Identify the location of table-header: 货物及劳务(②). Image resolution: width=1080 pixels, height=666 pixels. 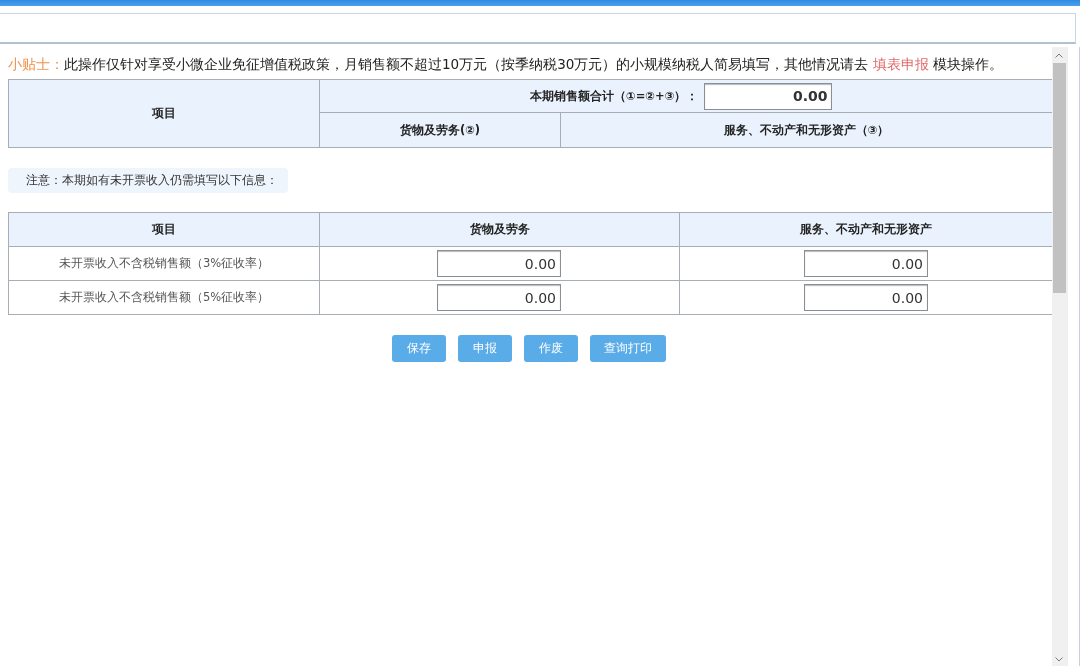
(440, 130).